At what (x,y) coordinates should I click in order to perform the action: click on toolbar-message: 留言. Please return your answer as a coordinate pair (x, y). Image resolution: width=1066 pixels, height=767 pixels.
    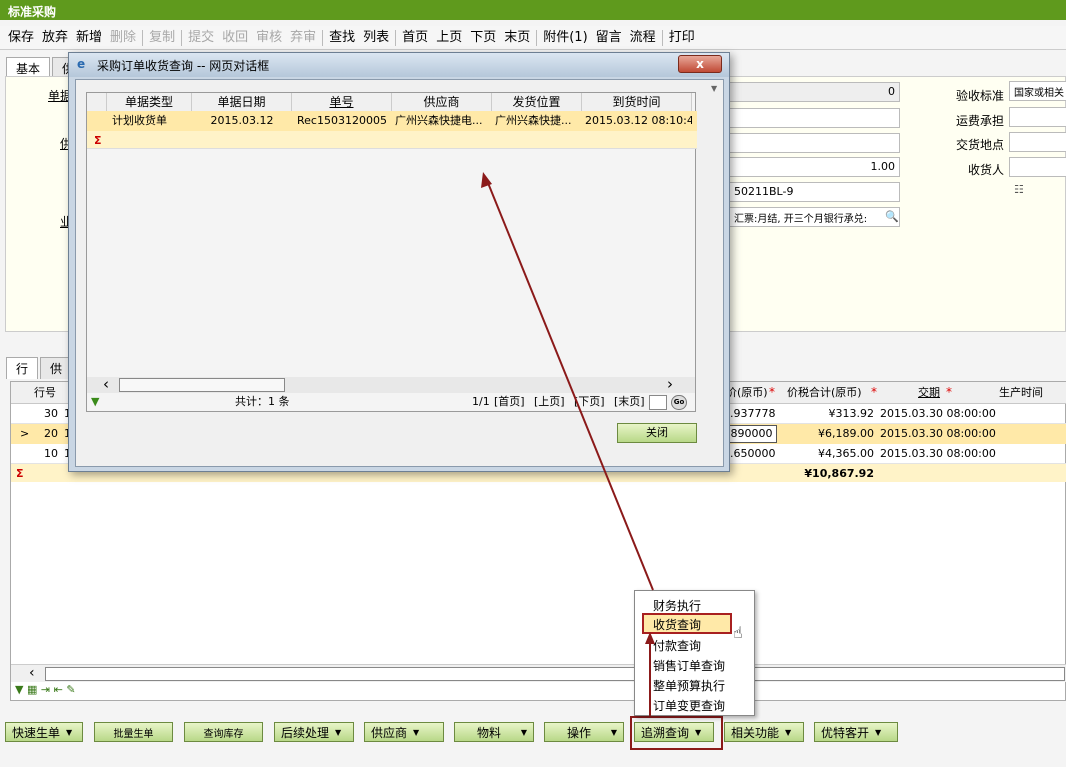
    Looking at the image, I should click on (609, 38).